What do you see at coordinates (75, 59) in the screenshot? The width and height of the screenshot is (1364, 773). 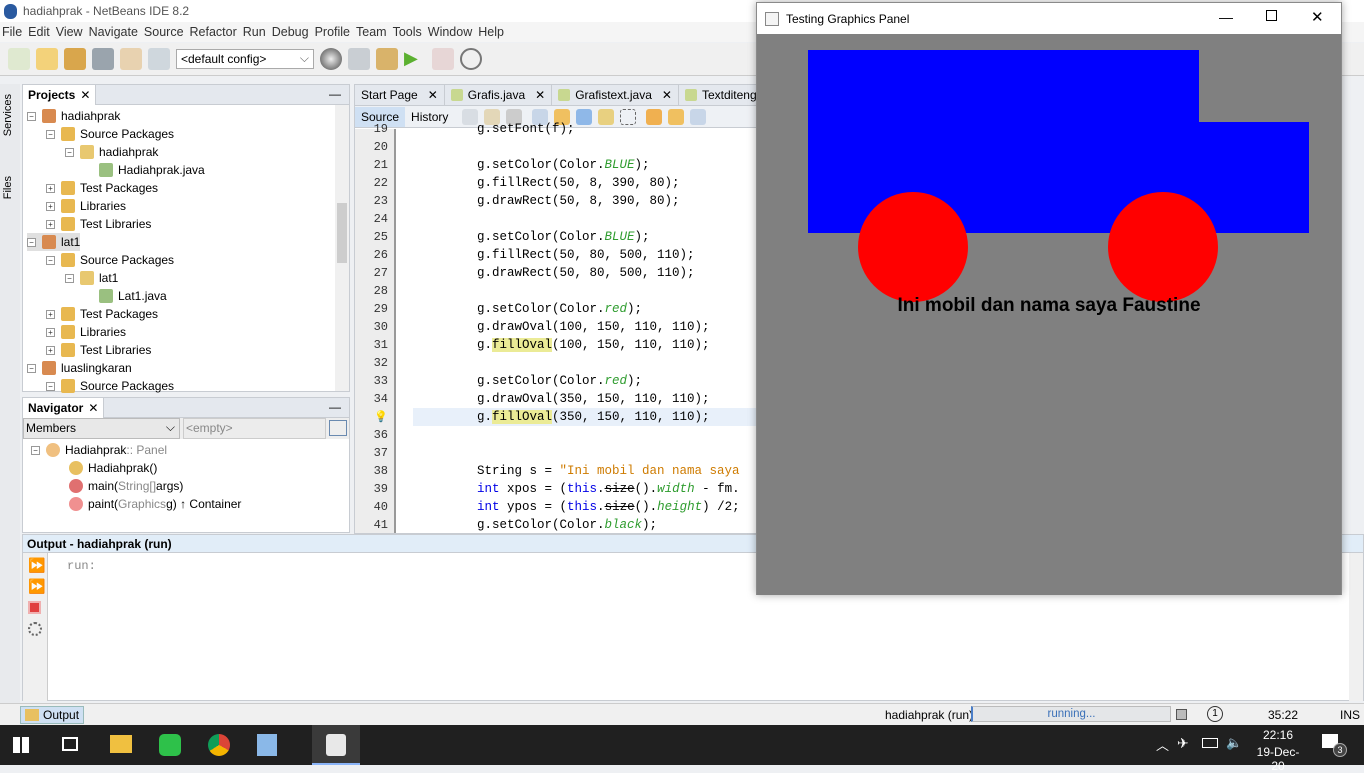 I see `open-project-icon` at bounding box center [75, 59].